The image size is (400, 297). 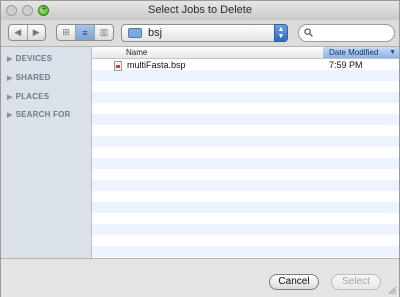 I want to click on back-button: ◀, so click(x=18, y=32).